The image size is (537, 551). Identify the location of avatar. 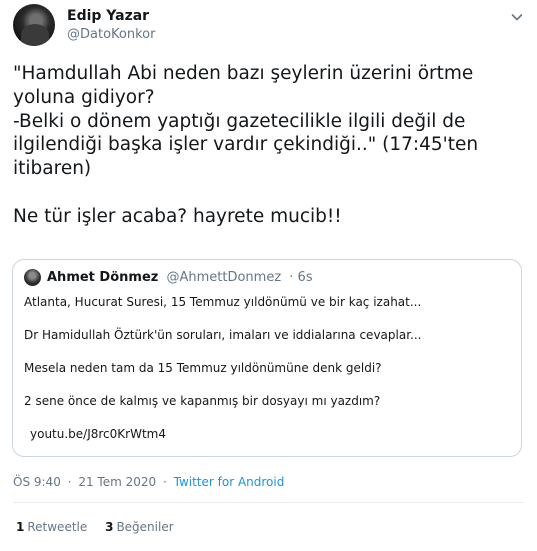
(34, 25).